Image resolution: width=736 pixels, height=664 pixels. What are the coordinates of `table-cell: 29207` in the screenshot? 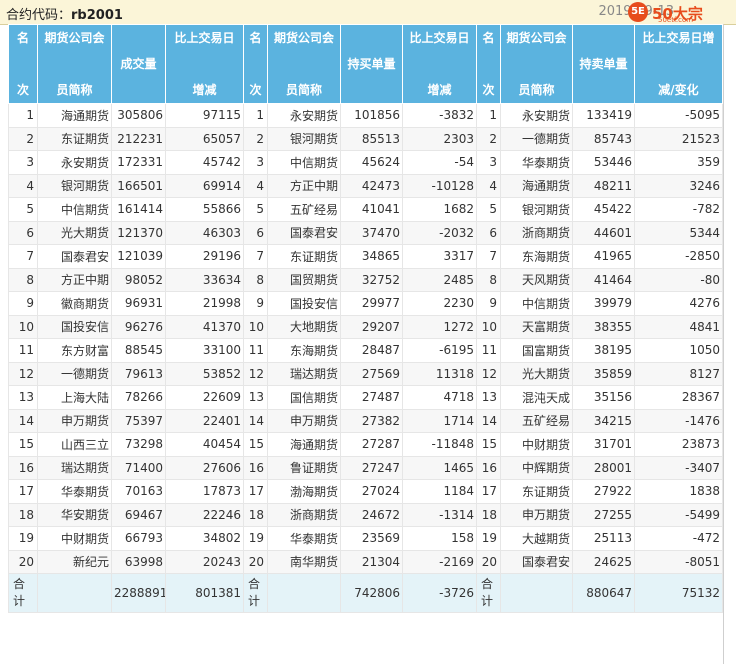 It's located at (371, 326).